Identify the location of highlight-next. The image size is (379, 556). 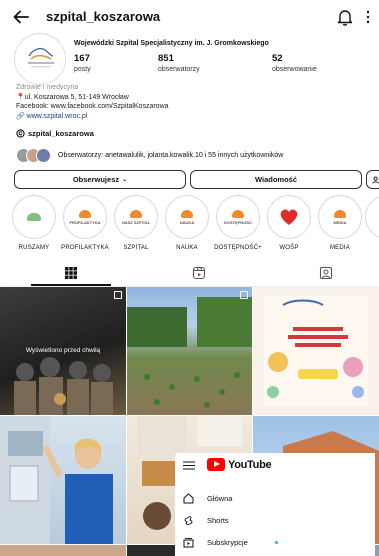
(372, 217).